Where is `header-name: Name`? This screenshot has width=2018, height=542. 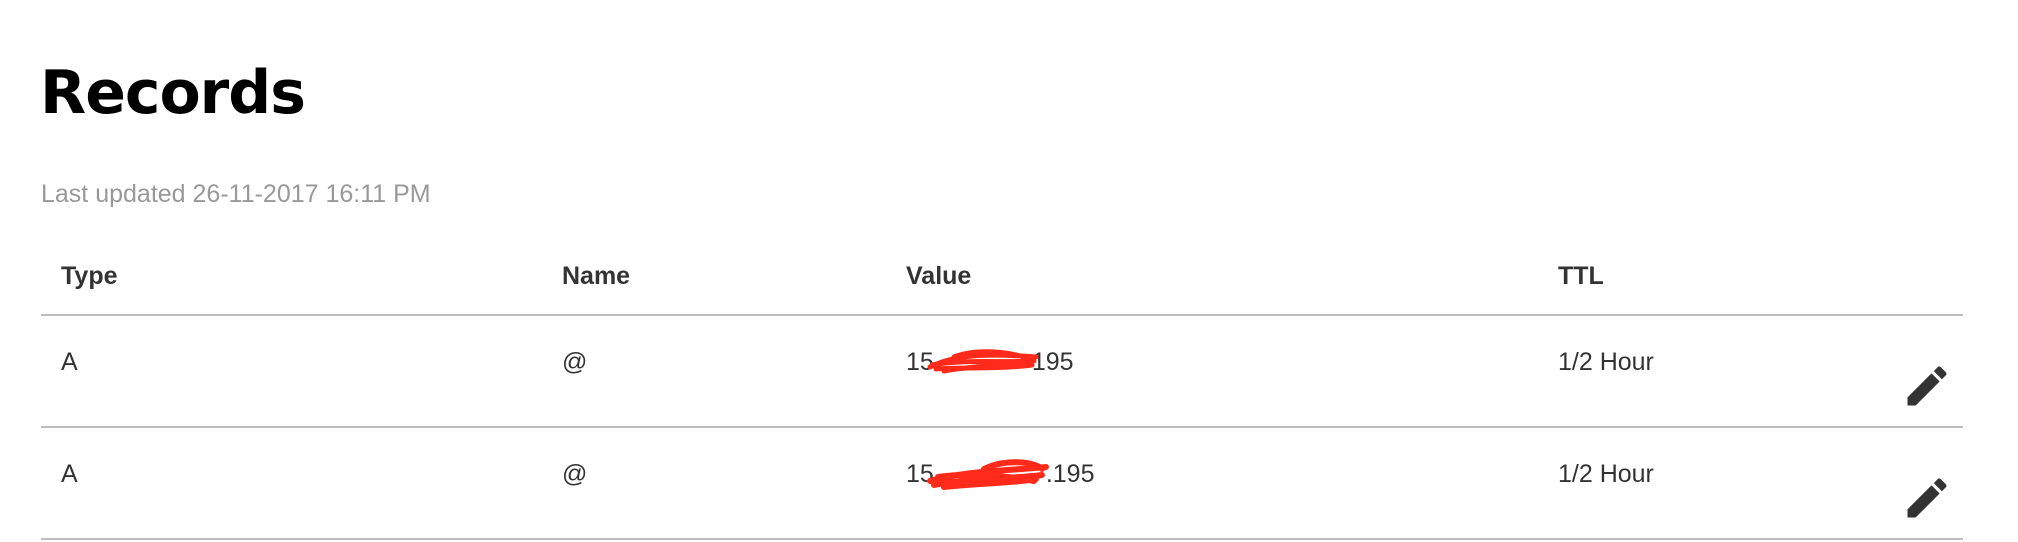
header-name: Name is located at coordinates (596, 276).